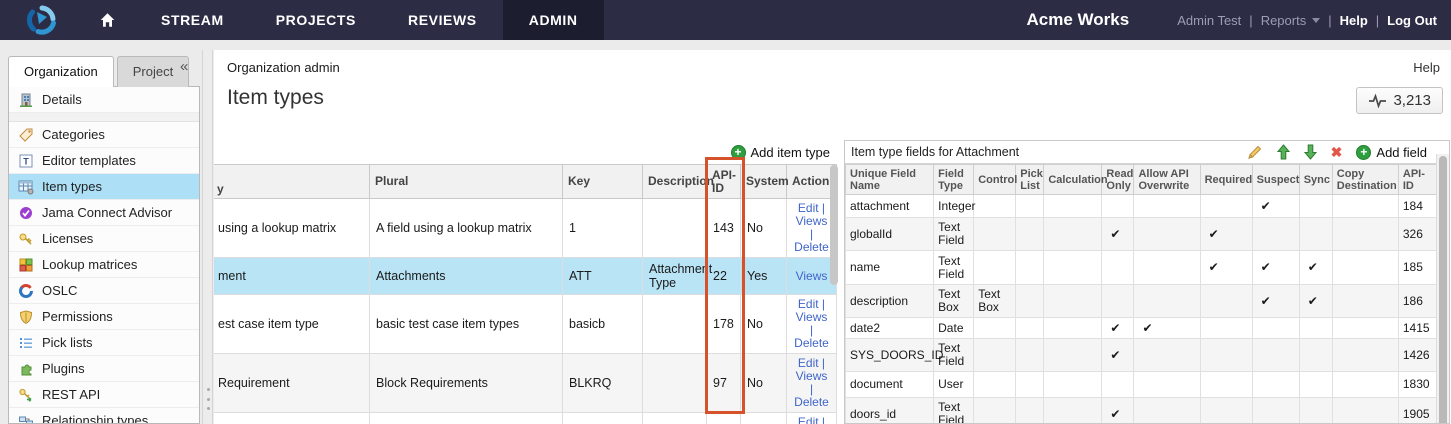 This screenshot has width=1451, height=424. What do you see at coordinates (26, 213) in the screenshot?
I see `advisor-icon` at bounding box center [26, 213].